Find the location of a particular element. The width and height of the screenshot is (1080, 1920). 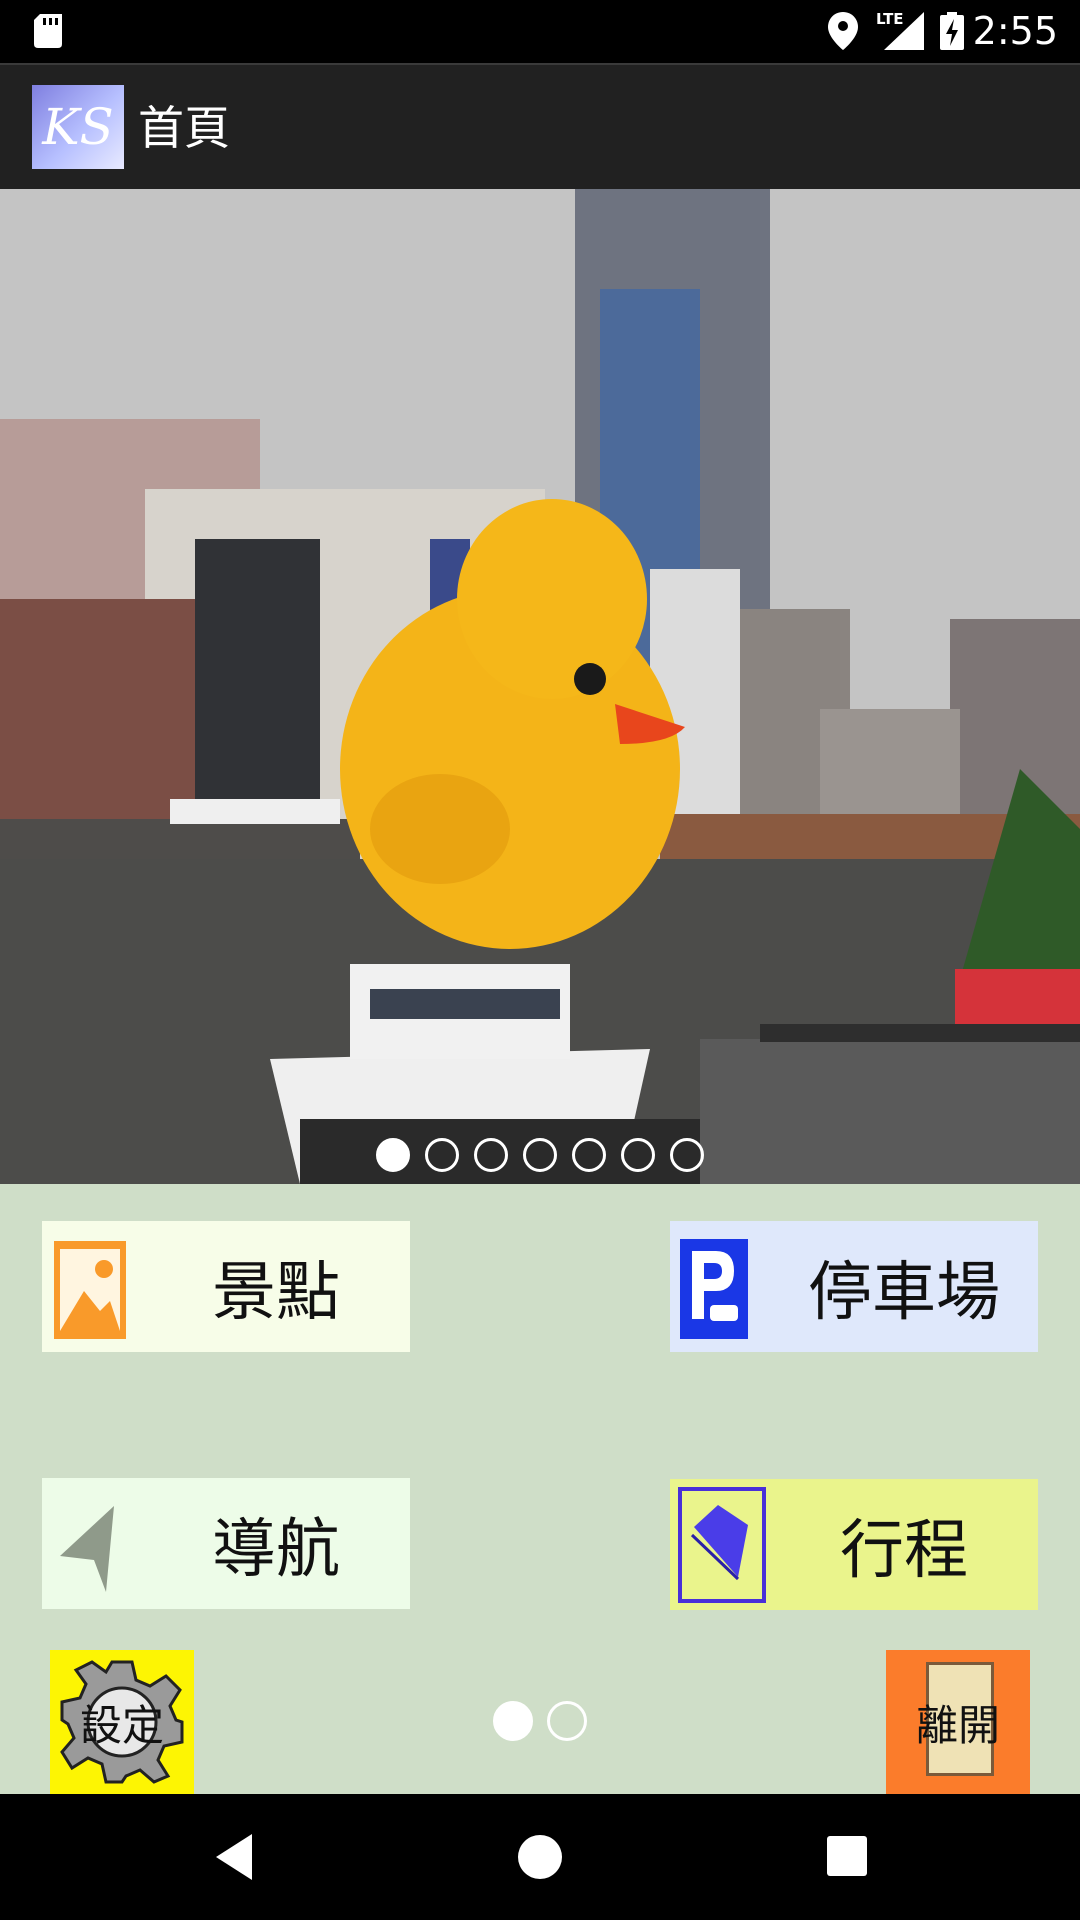

app-logo: KS is located at coordinates (78, 127).